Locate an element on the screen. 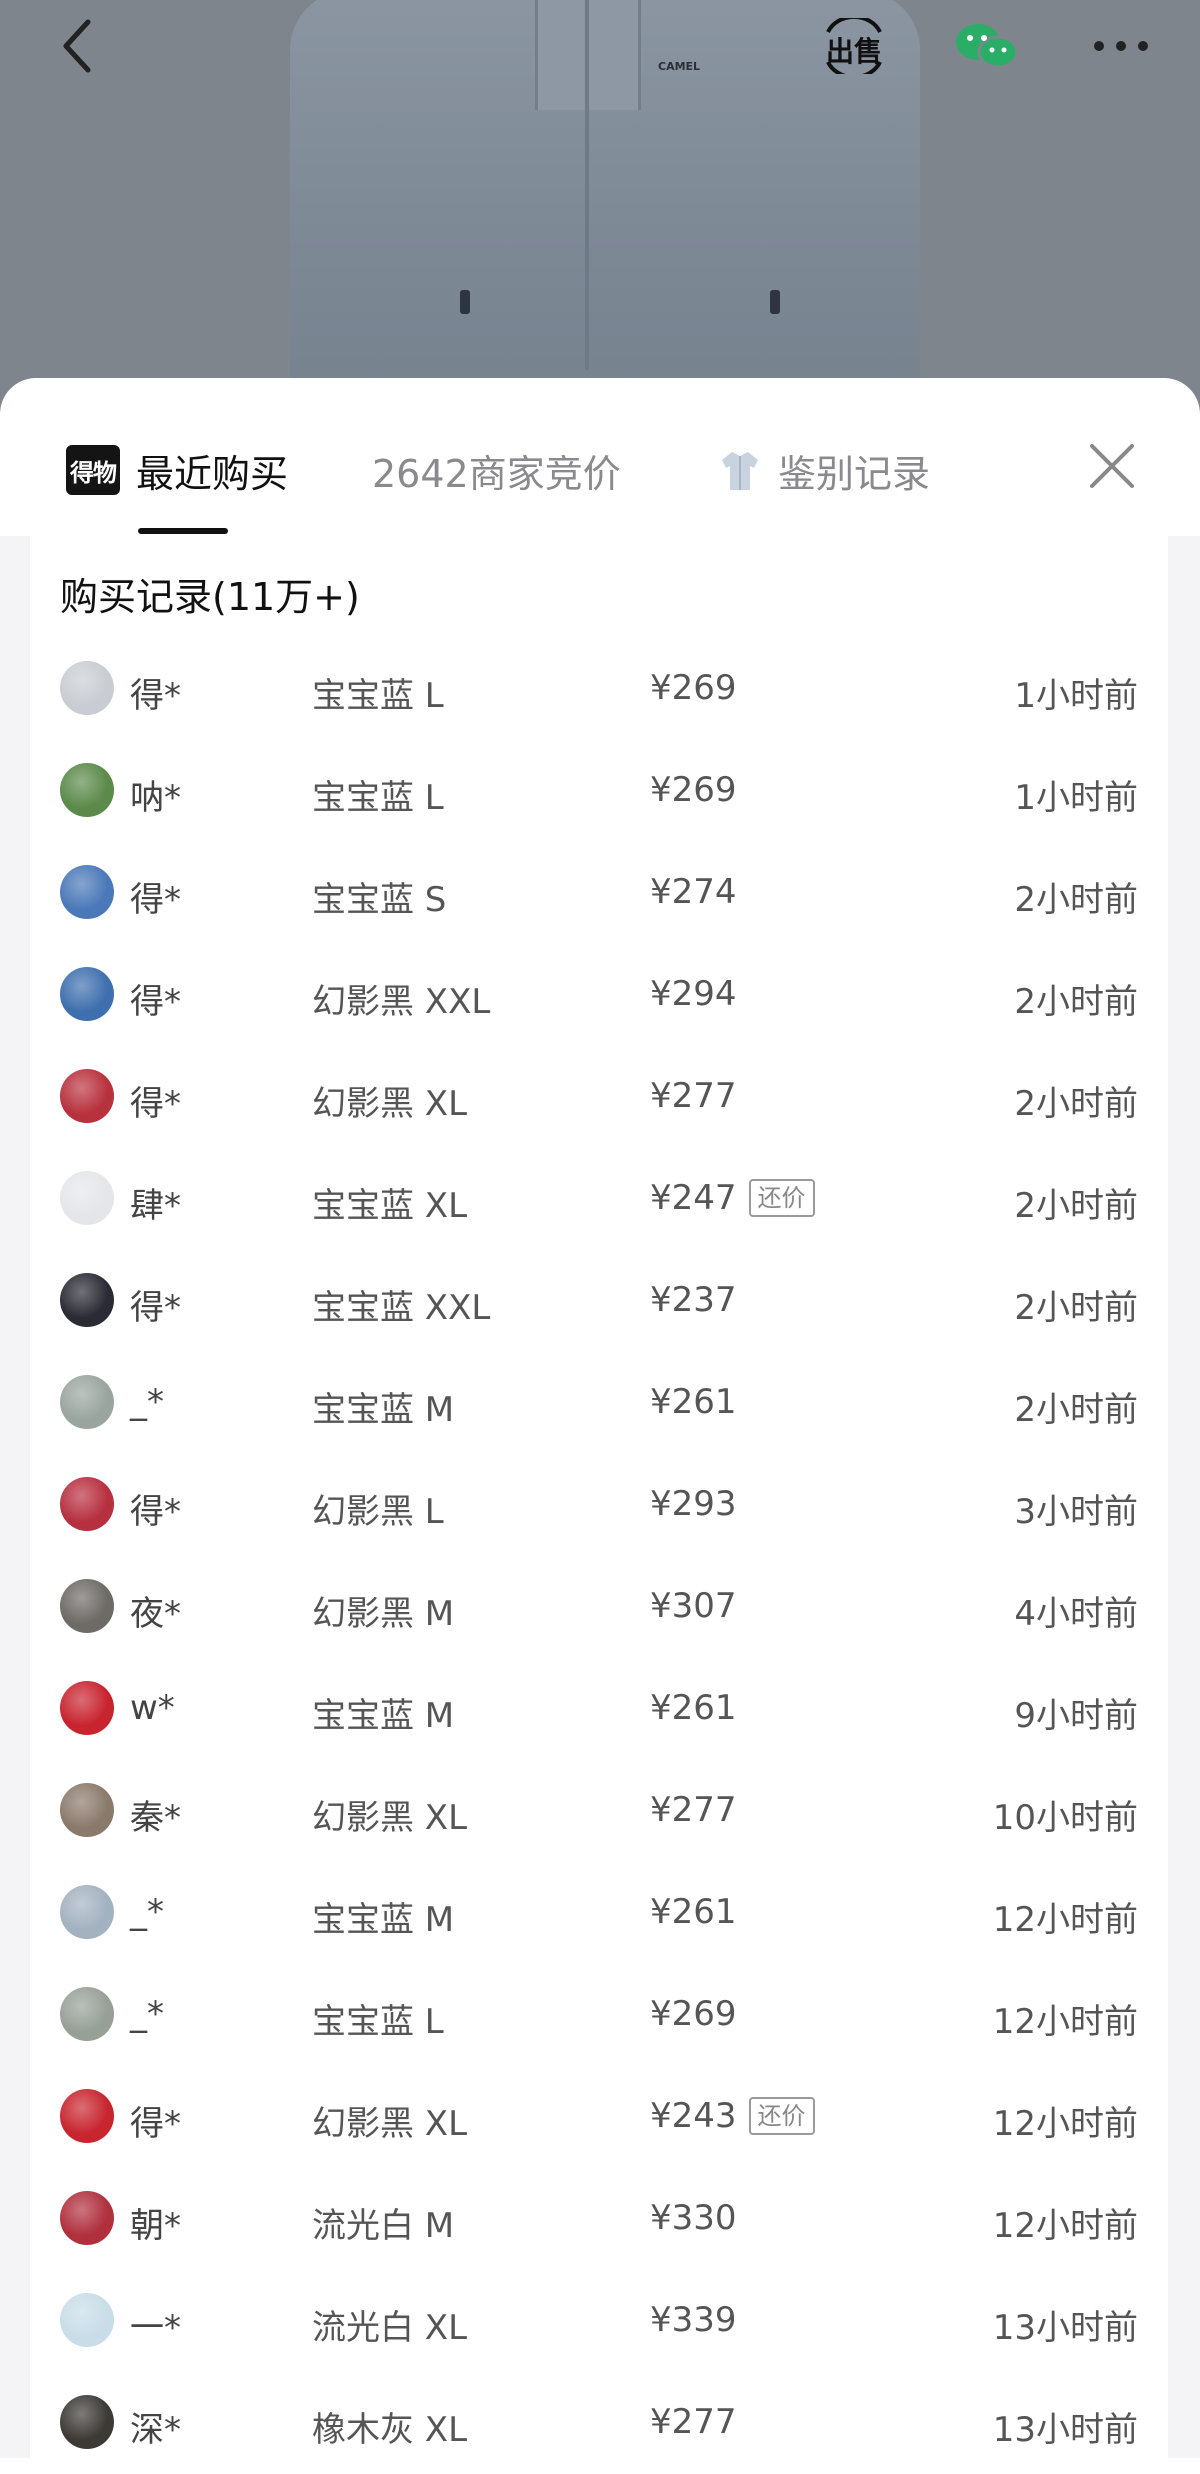 This screenshot has height=2474, width=1200. price-cell: ¥294 is located at coordinates (693, 994).